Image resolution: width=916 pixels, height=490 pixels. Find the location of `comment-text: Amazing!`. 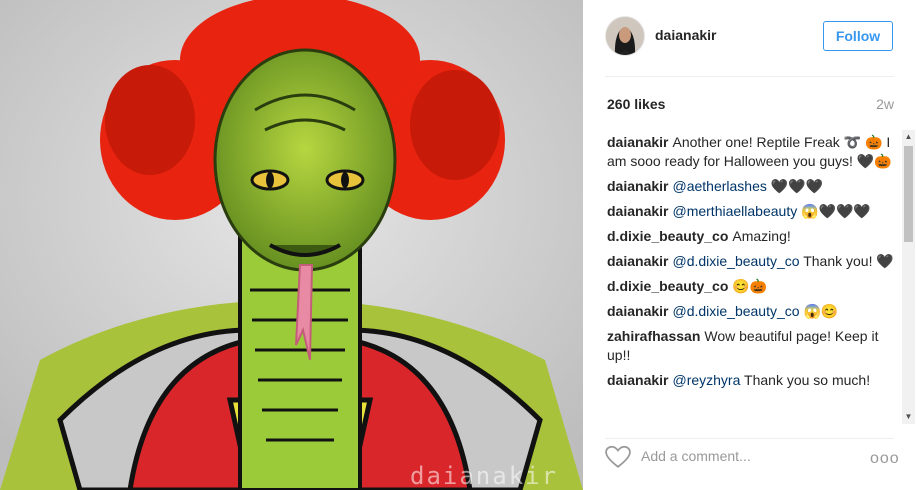

comment-text: Amazing! is located at coordinates (761, 236).